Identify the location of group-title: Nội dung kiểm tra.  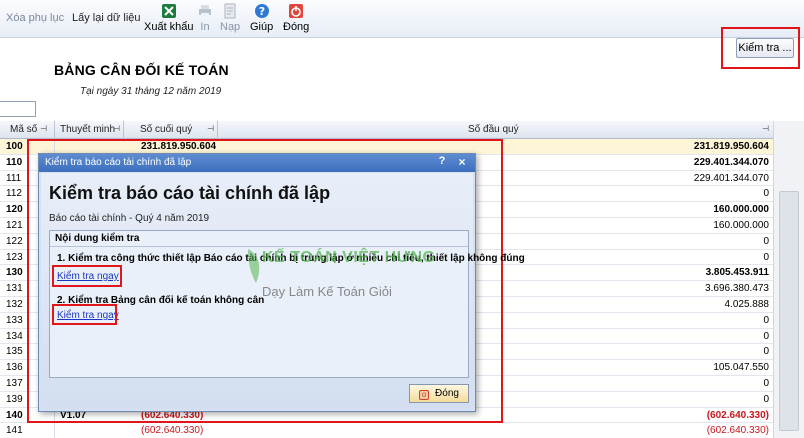
(97, 238).